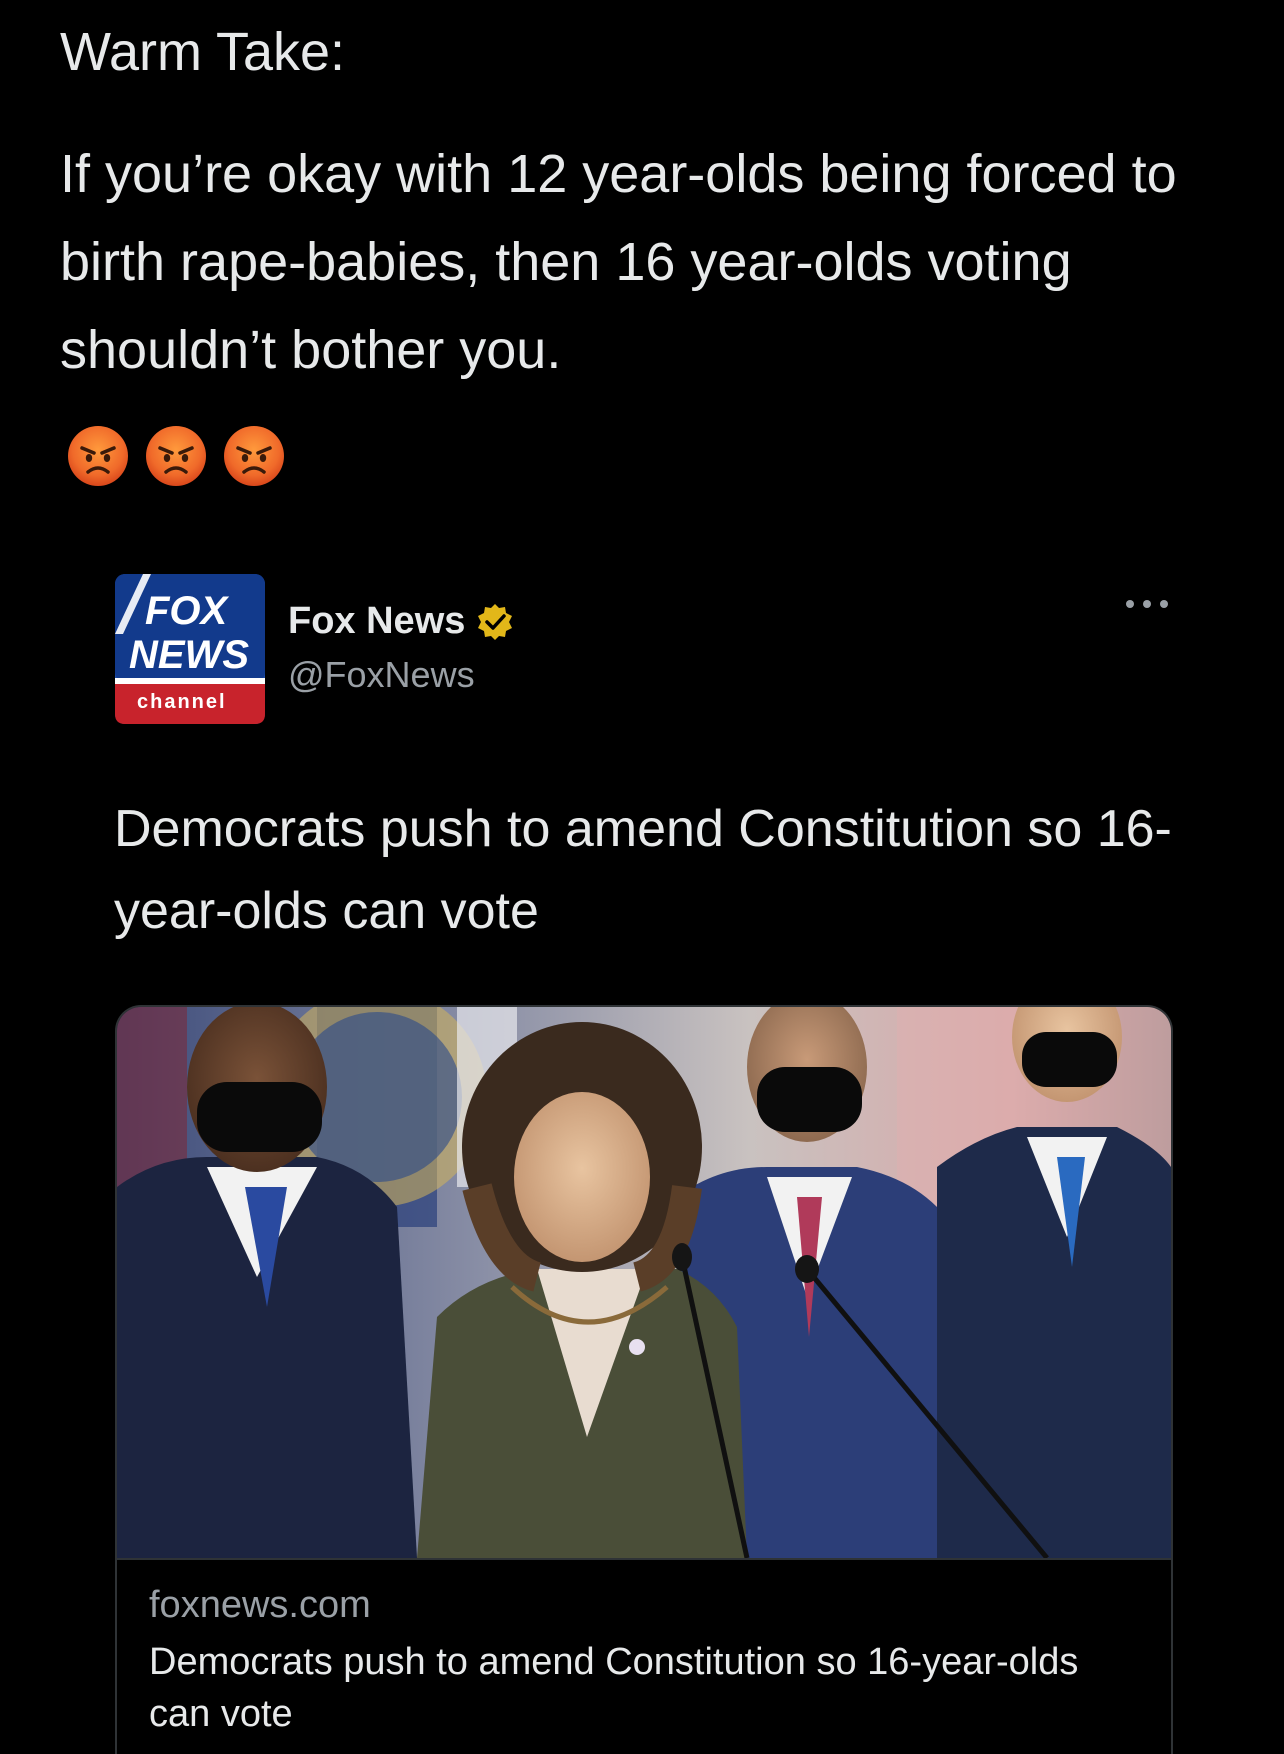  I want to click on verified-badge-icon, so click(495, 621).